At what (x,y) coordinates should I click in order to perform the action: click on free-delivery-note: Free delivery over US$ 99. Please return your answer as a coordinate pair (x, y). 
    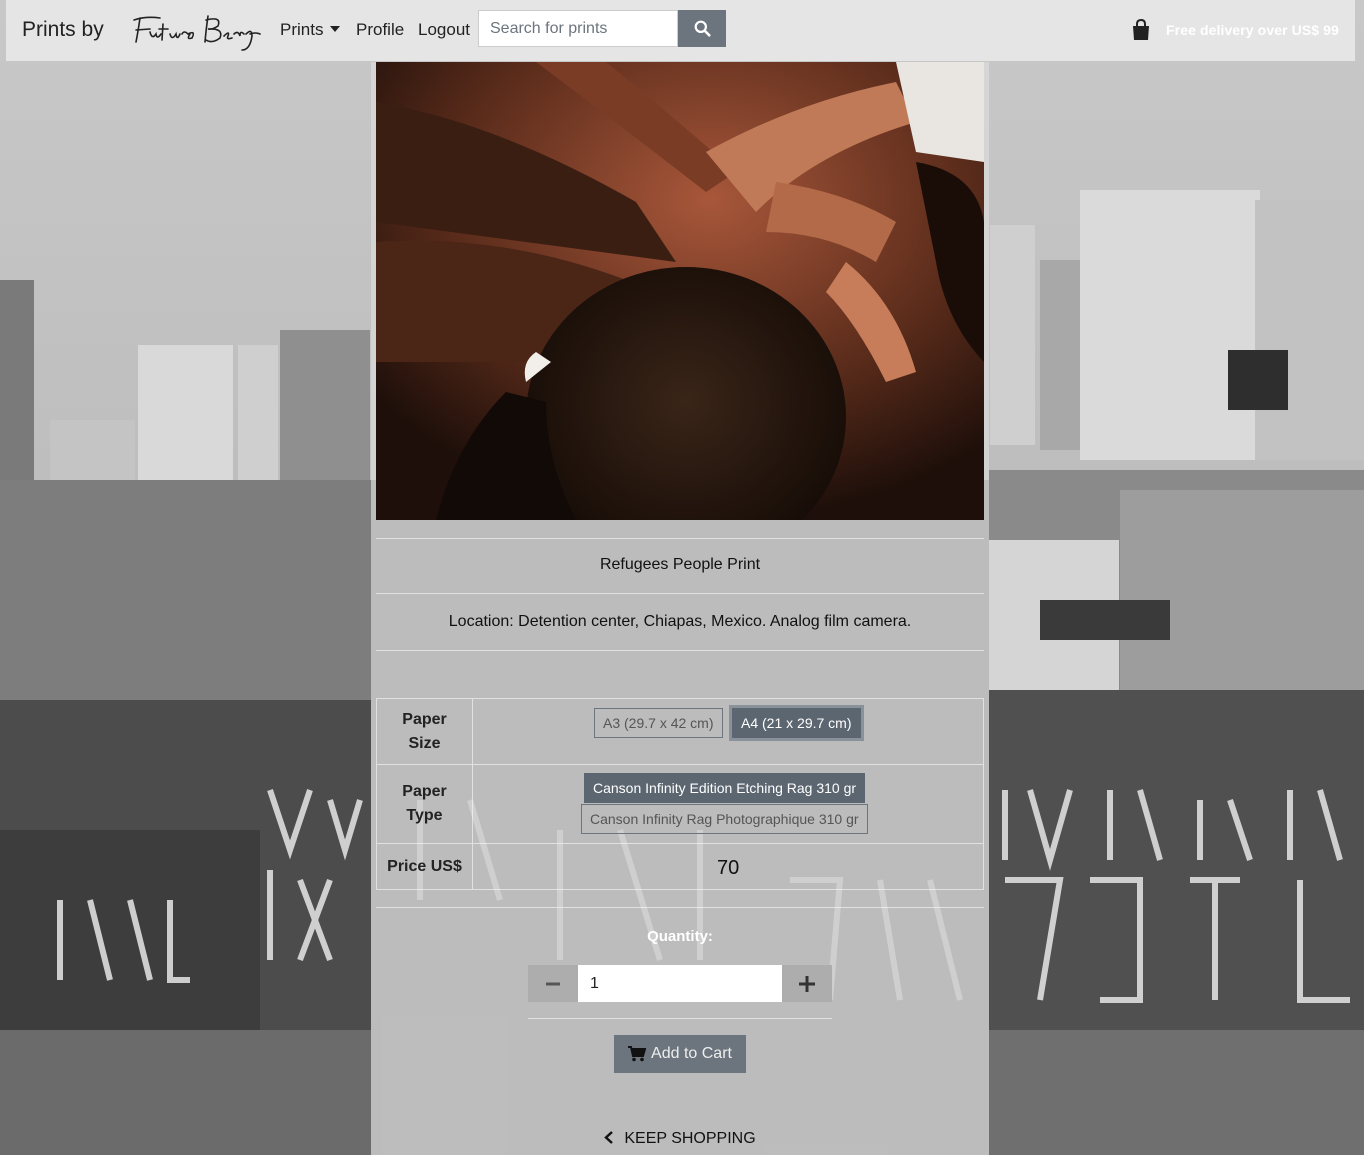
    Looking at the image, I should click on (1252, 30).